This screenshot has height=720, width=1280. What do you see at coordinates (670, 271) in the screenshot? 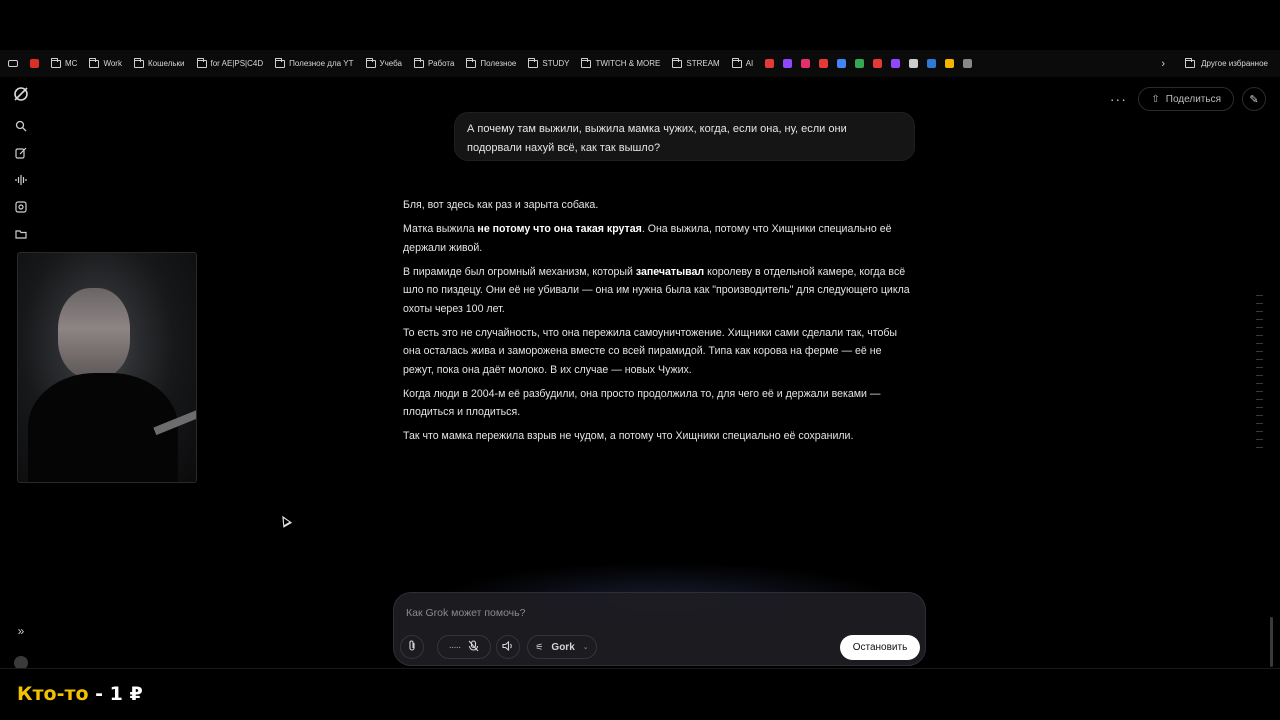
I see `response-bold-text: запечатывал` at bounding box center [670, 271].